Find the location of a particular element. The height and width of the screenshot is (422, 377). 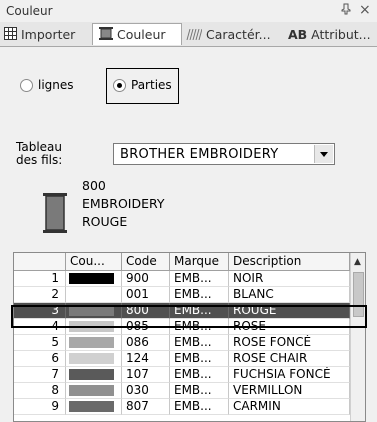

thread-table-label: Tableau des fils: is located at coordinates (39, 153).